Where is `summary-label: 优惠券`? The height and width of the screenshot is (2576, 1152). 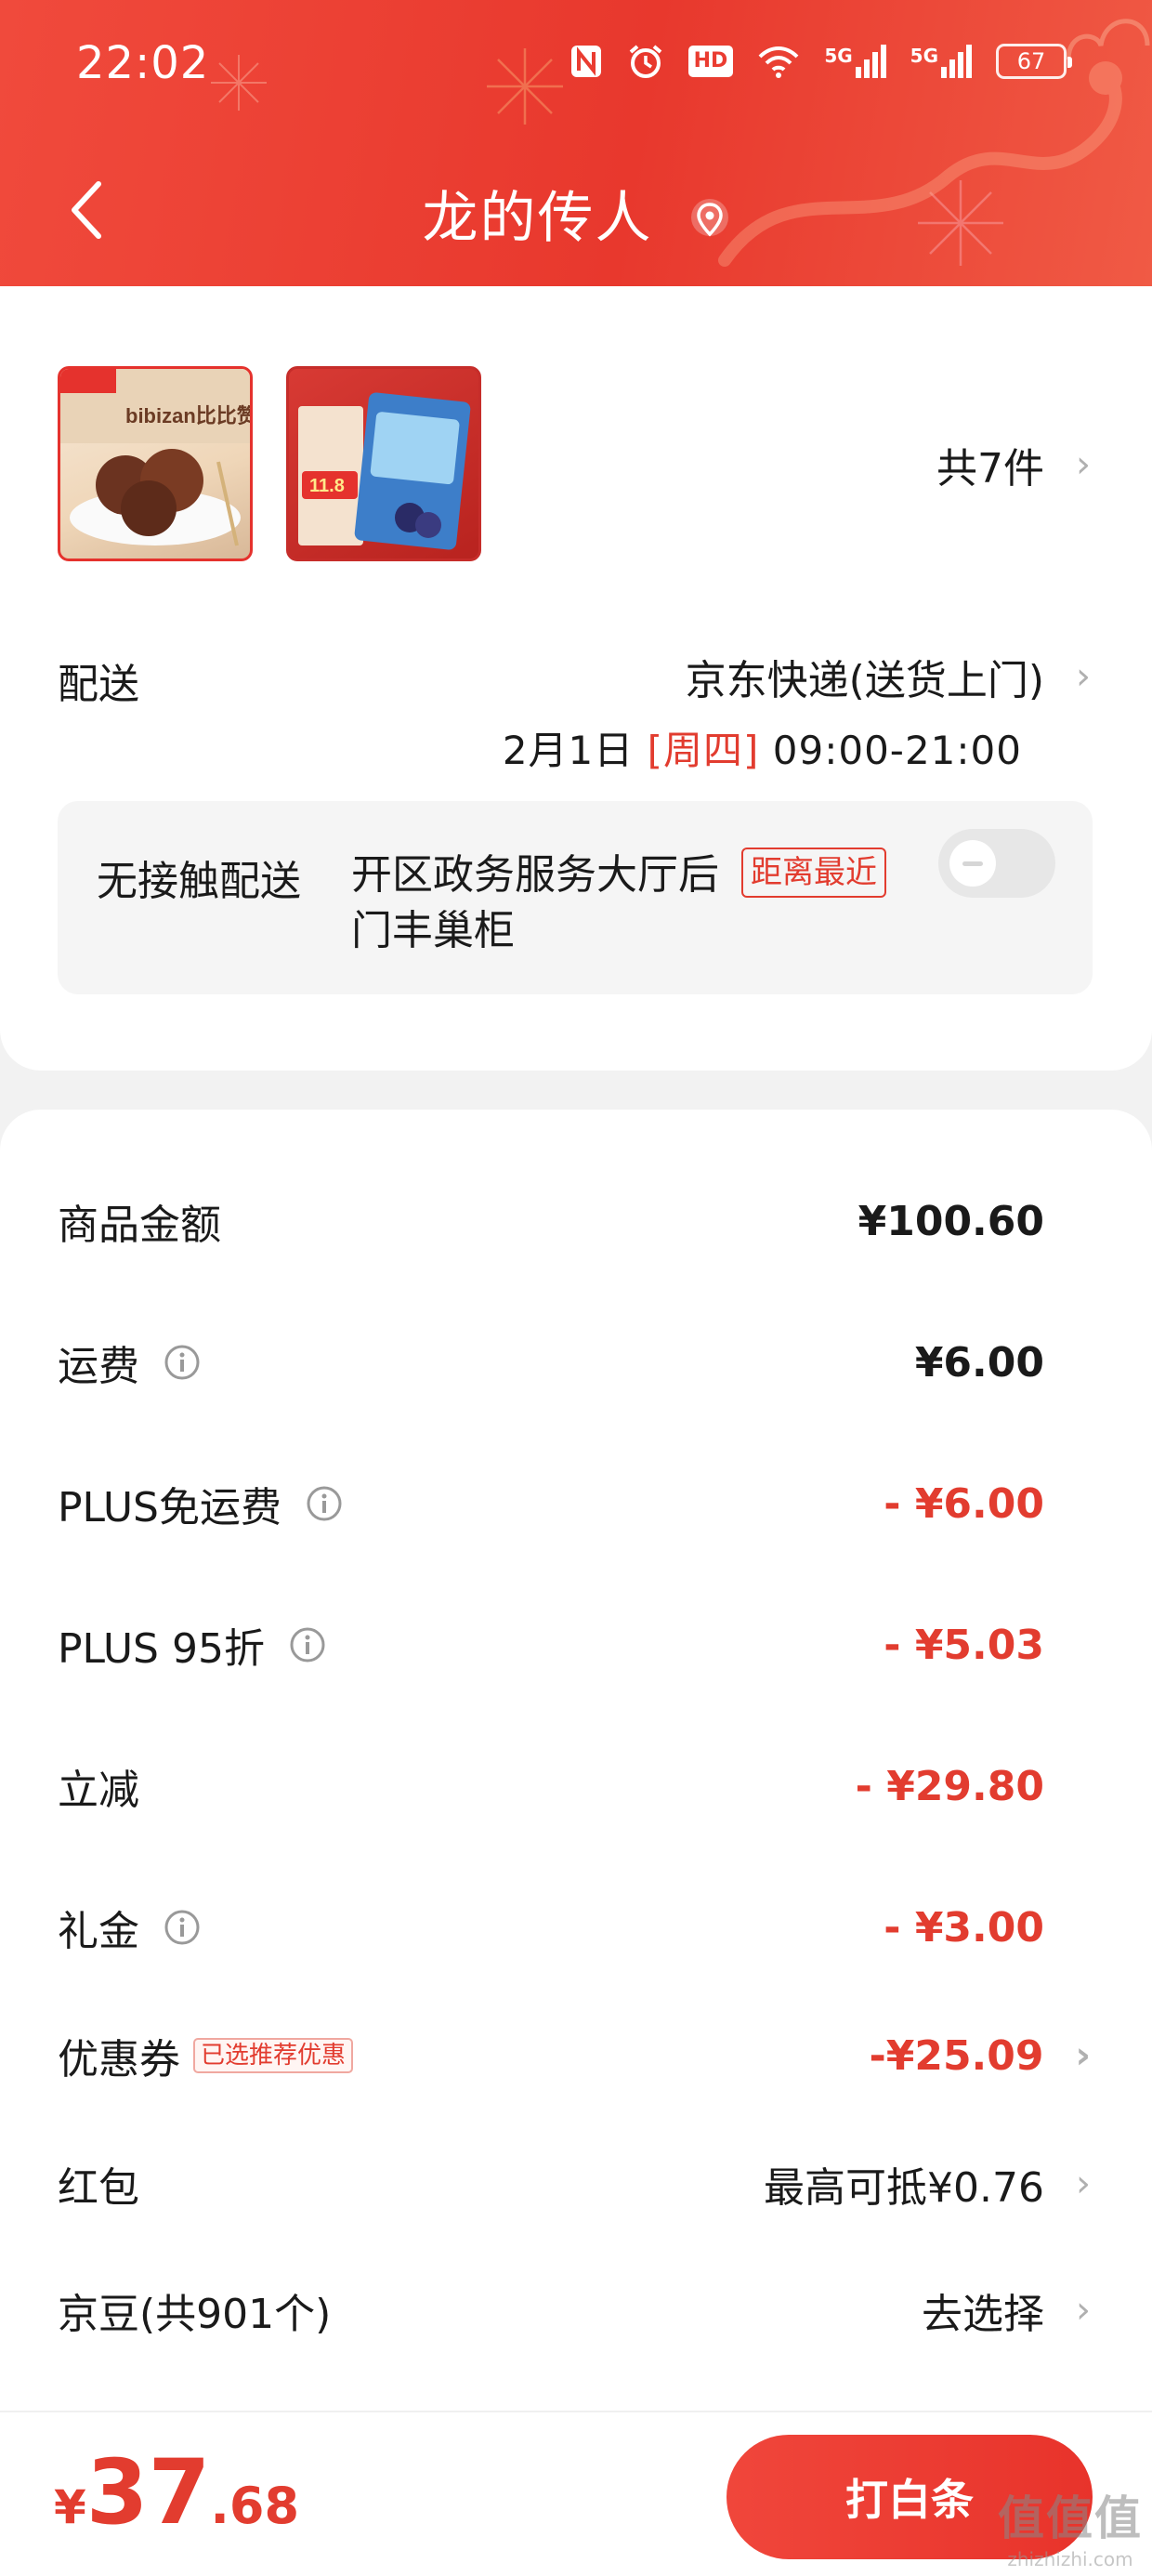 summary-label: 优惠券 is located at coordinates (119, 2059).